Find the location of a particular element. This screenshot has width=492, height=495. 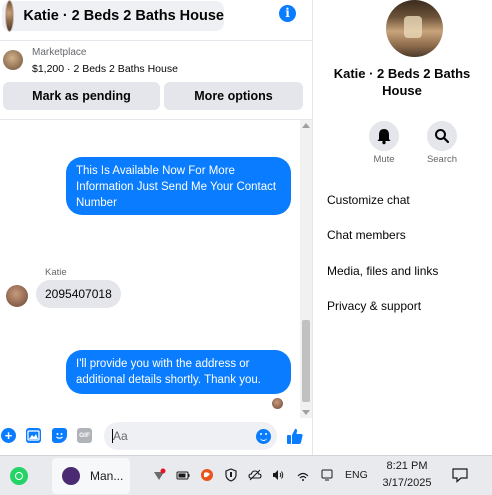

display-icon is located at coordinates (327, 475).